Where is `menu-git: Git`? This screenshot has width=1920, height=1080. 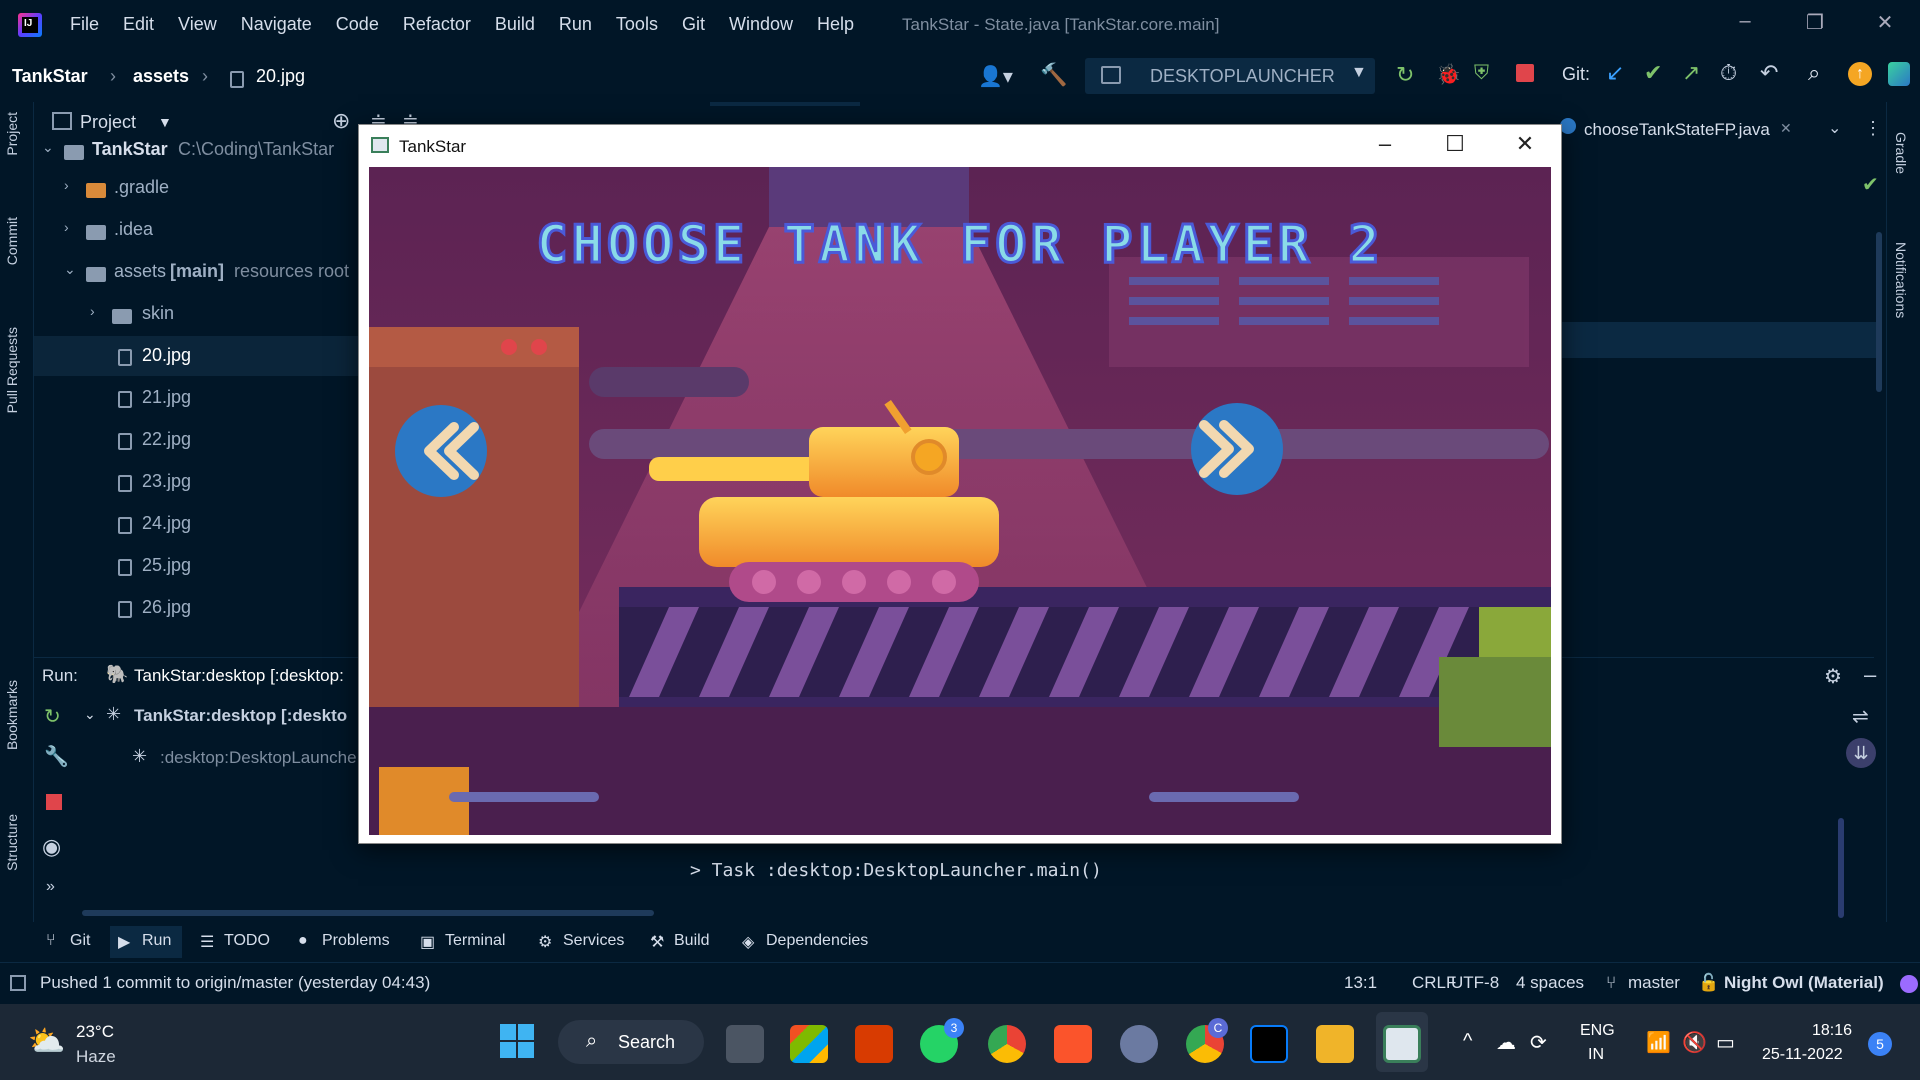
menu-git: Git is located at coordinates (693, 24).